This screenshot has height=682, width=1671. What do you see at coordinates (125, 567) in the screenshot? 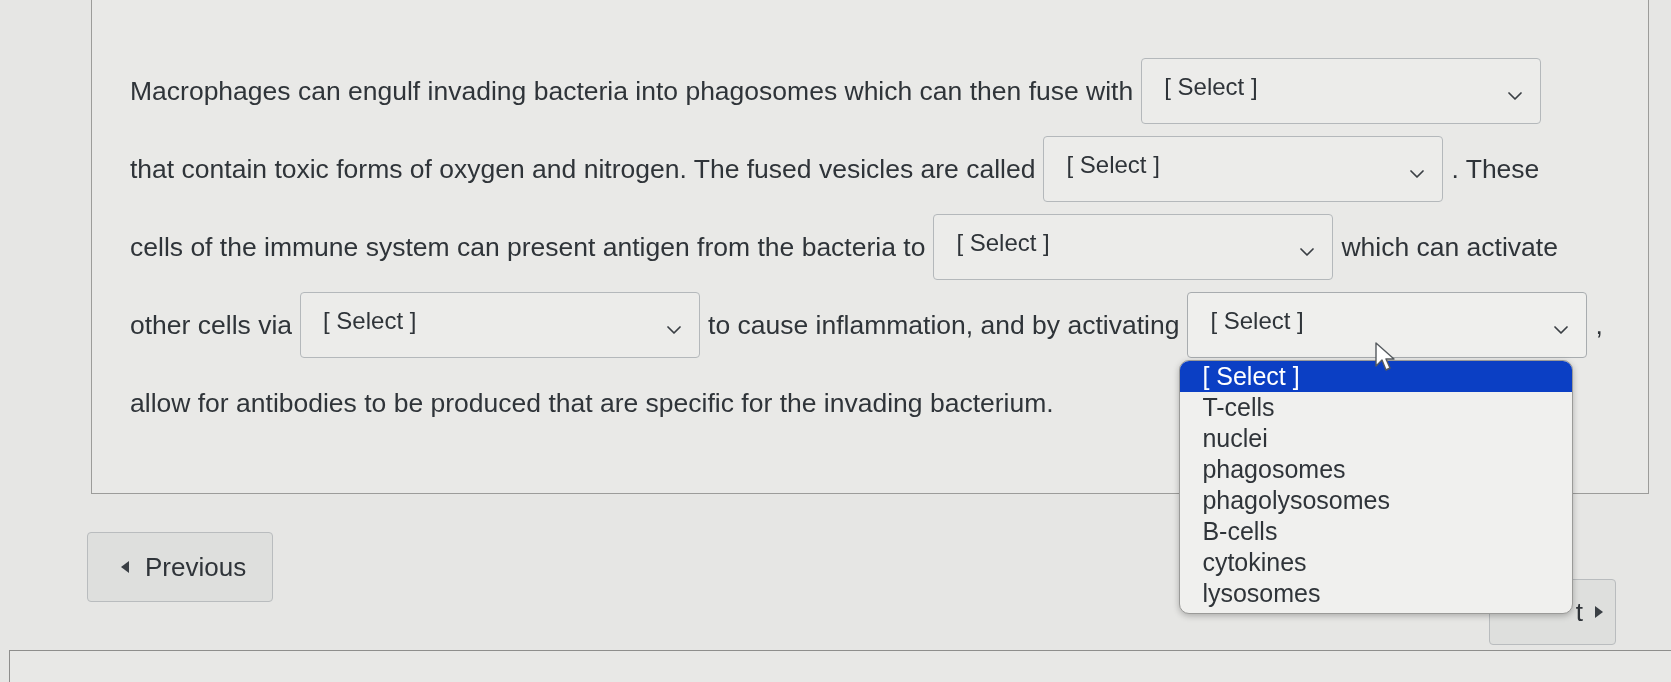
I see `caret-left-icon` at bounding box center [125, 567].